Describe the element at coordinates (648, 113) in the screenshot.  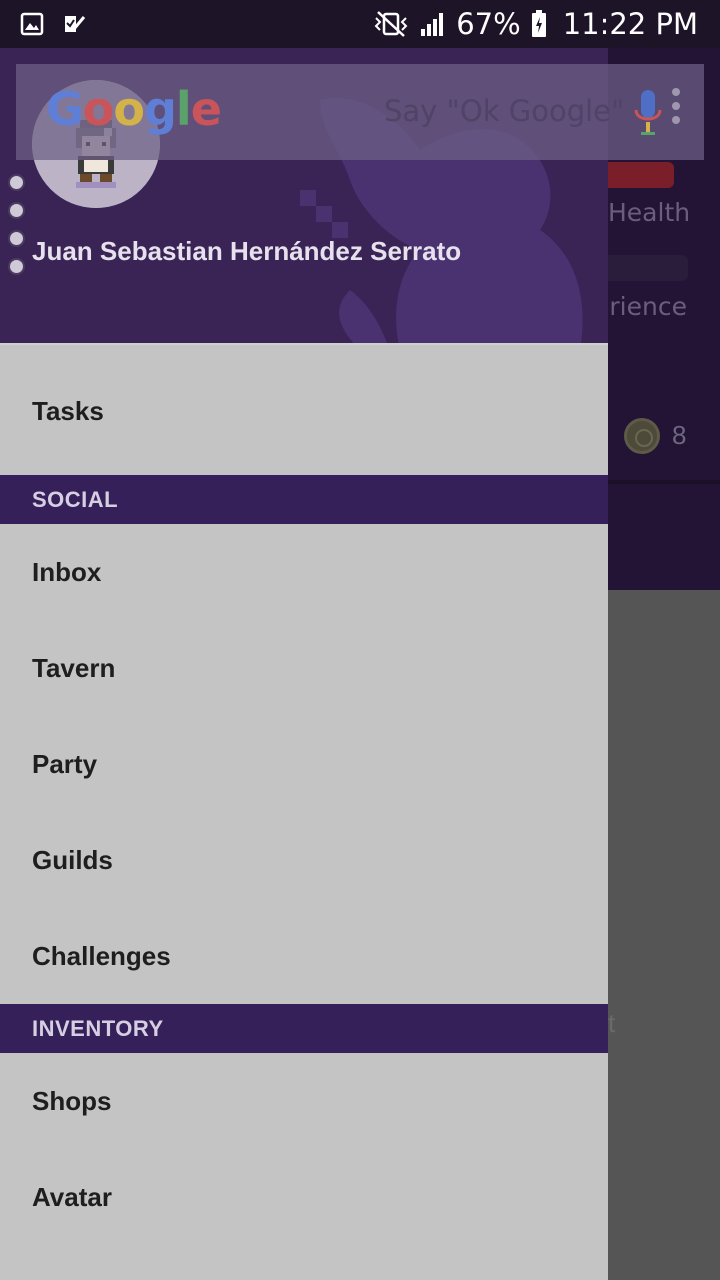
I see `mic-icon` at that location.